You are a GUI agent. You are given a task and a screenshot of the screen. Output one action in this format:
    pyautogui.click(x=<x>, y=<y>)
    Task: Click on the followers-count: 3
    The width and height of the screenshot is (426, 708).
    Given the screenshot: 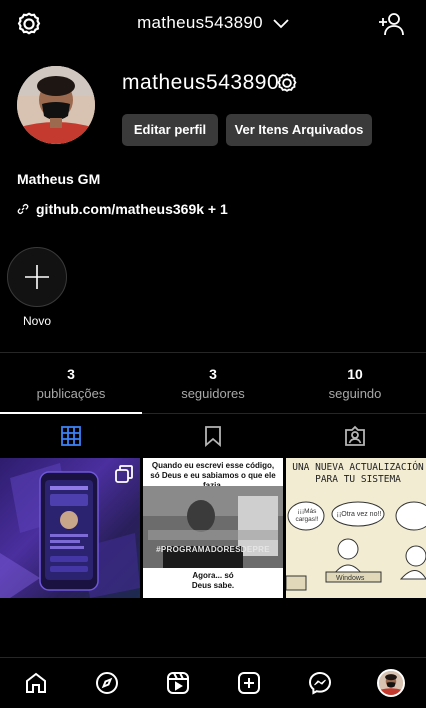 What is the action you would take?
    pyautogui.click(x=213, y=374)
    